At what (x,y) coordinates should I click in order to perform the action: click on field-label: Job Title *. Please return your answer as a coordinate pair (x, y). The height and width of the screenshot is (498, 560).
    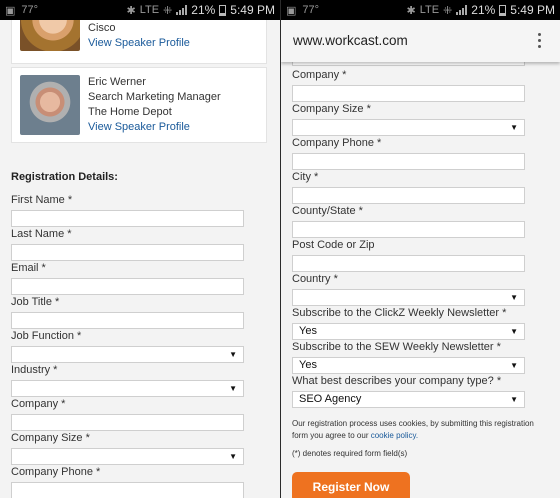
    Looking at the image, I should click on (35, 302).